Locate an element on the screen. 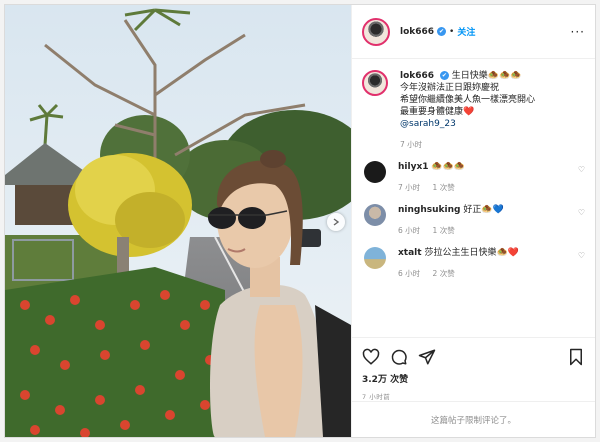 The width and height of the screenshot is (600, 442). caption-meta: 7 小时 is located at coordinates (492, 145).